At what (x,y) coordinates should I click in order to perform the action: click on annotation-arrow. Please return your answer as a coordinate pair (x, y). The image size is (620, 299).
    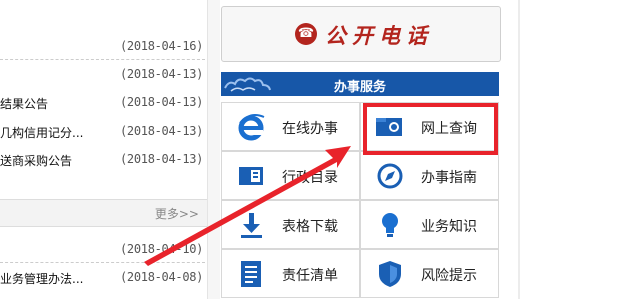
    Looking at the image, I should click on (247, 206).